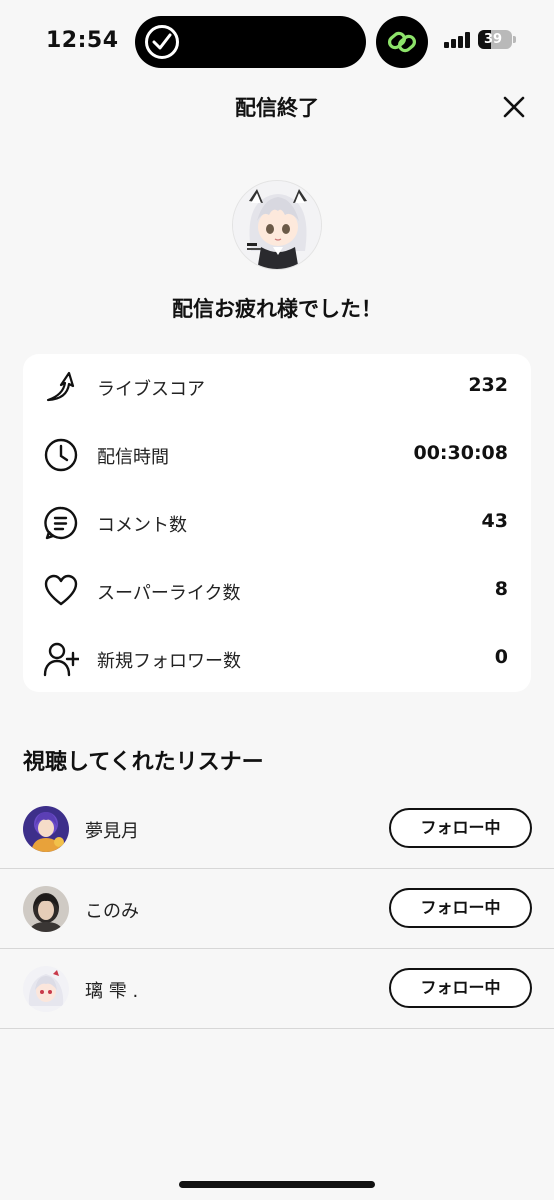 Image resolution: width=554 pixels, height=1200 pixels. Describe the element at coordinates (250, 42) in the screenshot. I see `dynamic-island` at that location.